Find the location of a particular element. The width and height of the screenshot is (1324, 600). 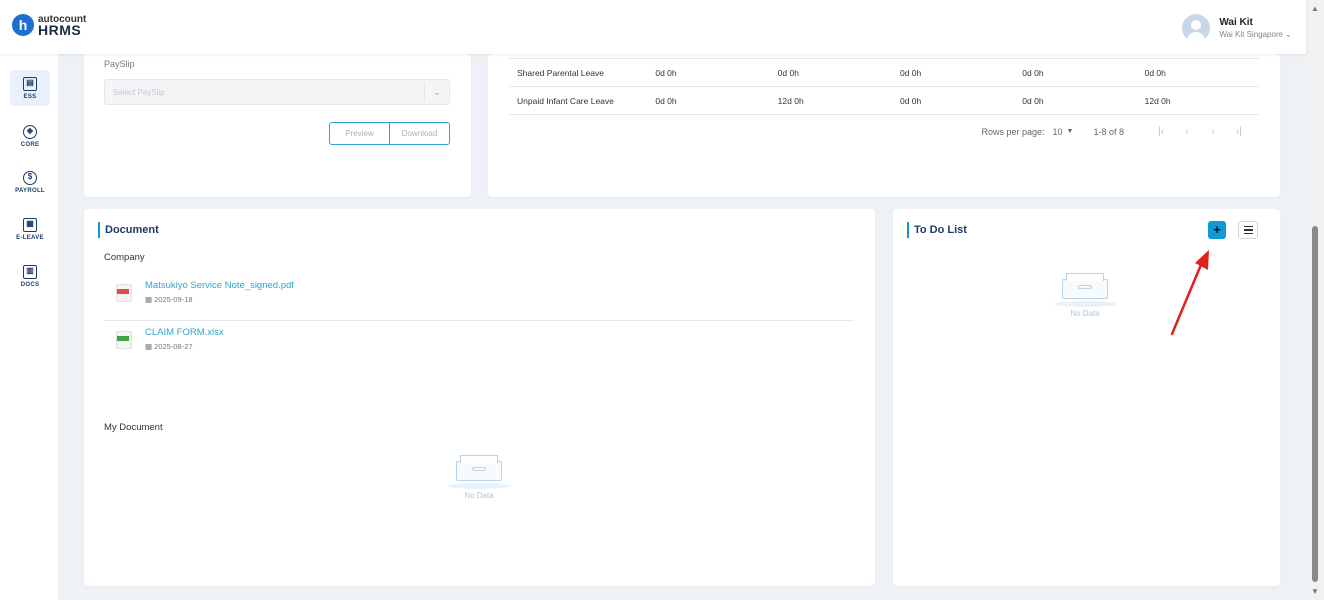

next-page-icon: › is located at coordinates (1213, 131).